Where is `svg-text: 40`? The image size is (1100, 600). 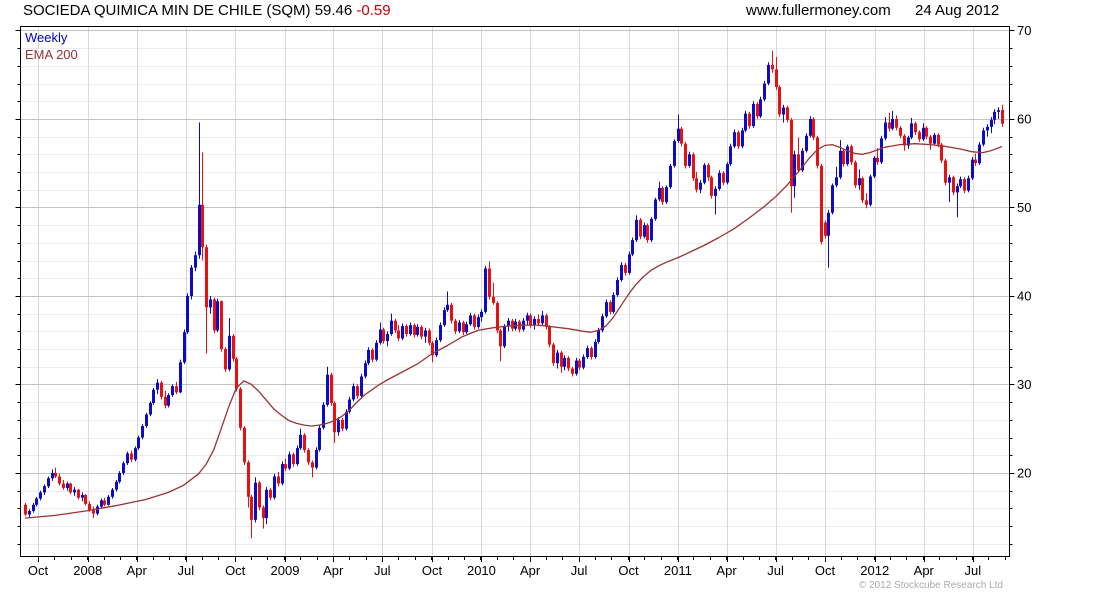
svg-text: 40 is located at coordinates (1024, 295).